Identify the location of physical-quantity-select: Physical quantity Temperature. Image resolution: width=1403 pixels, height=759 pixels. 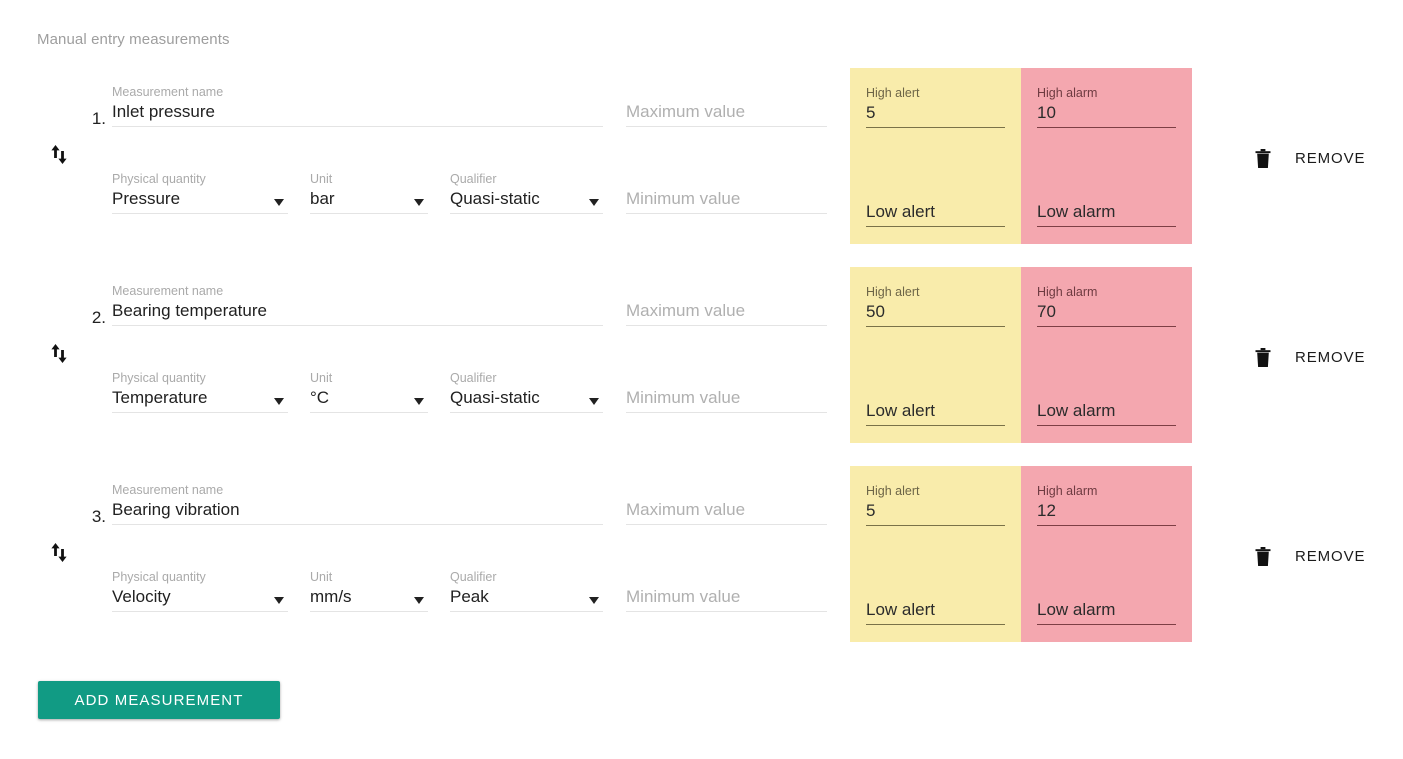
(200, 392).